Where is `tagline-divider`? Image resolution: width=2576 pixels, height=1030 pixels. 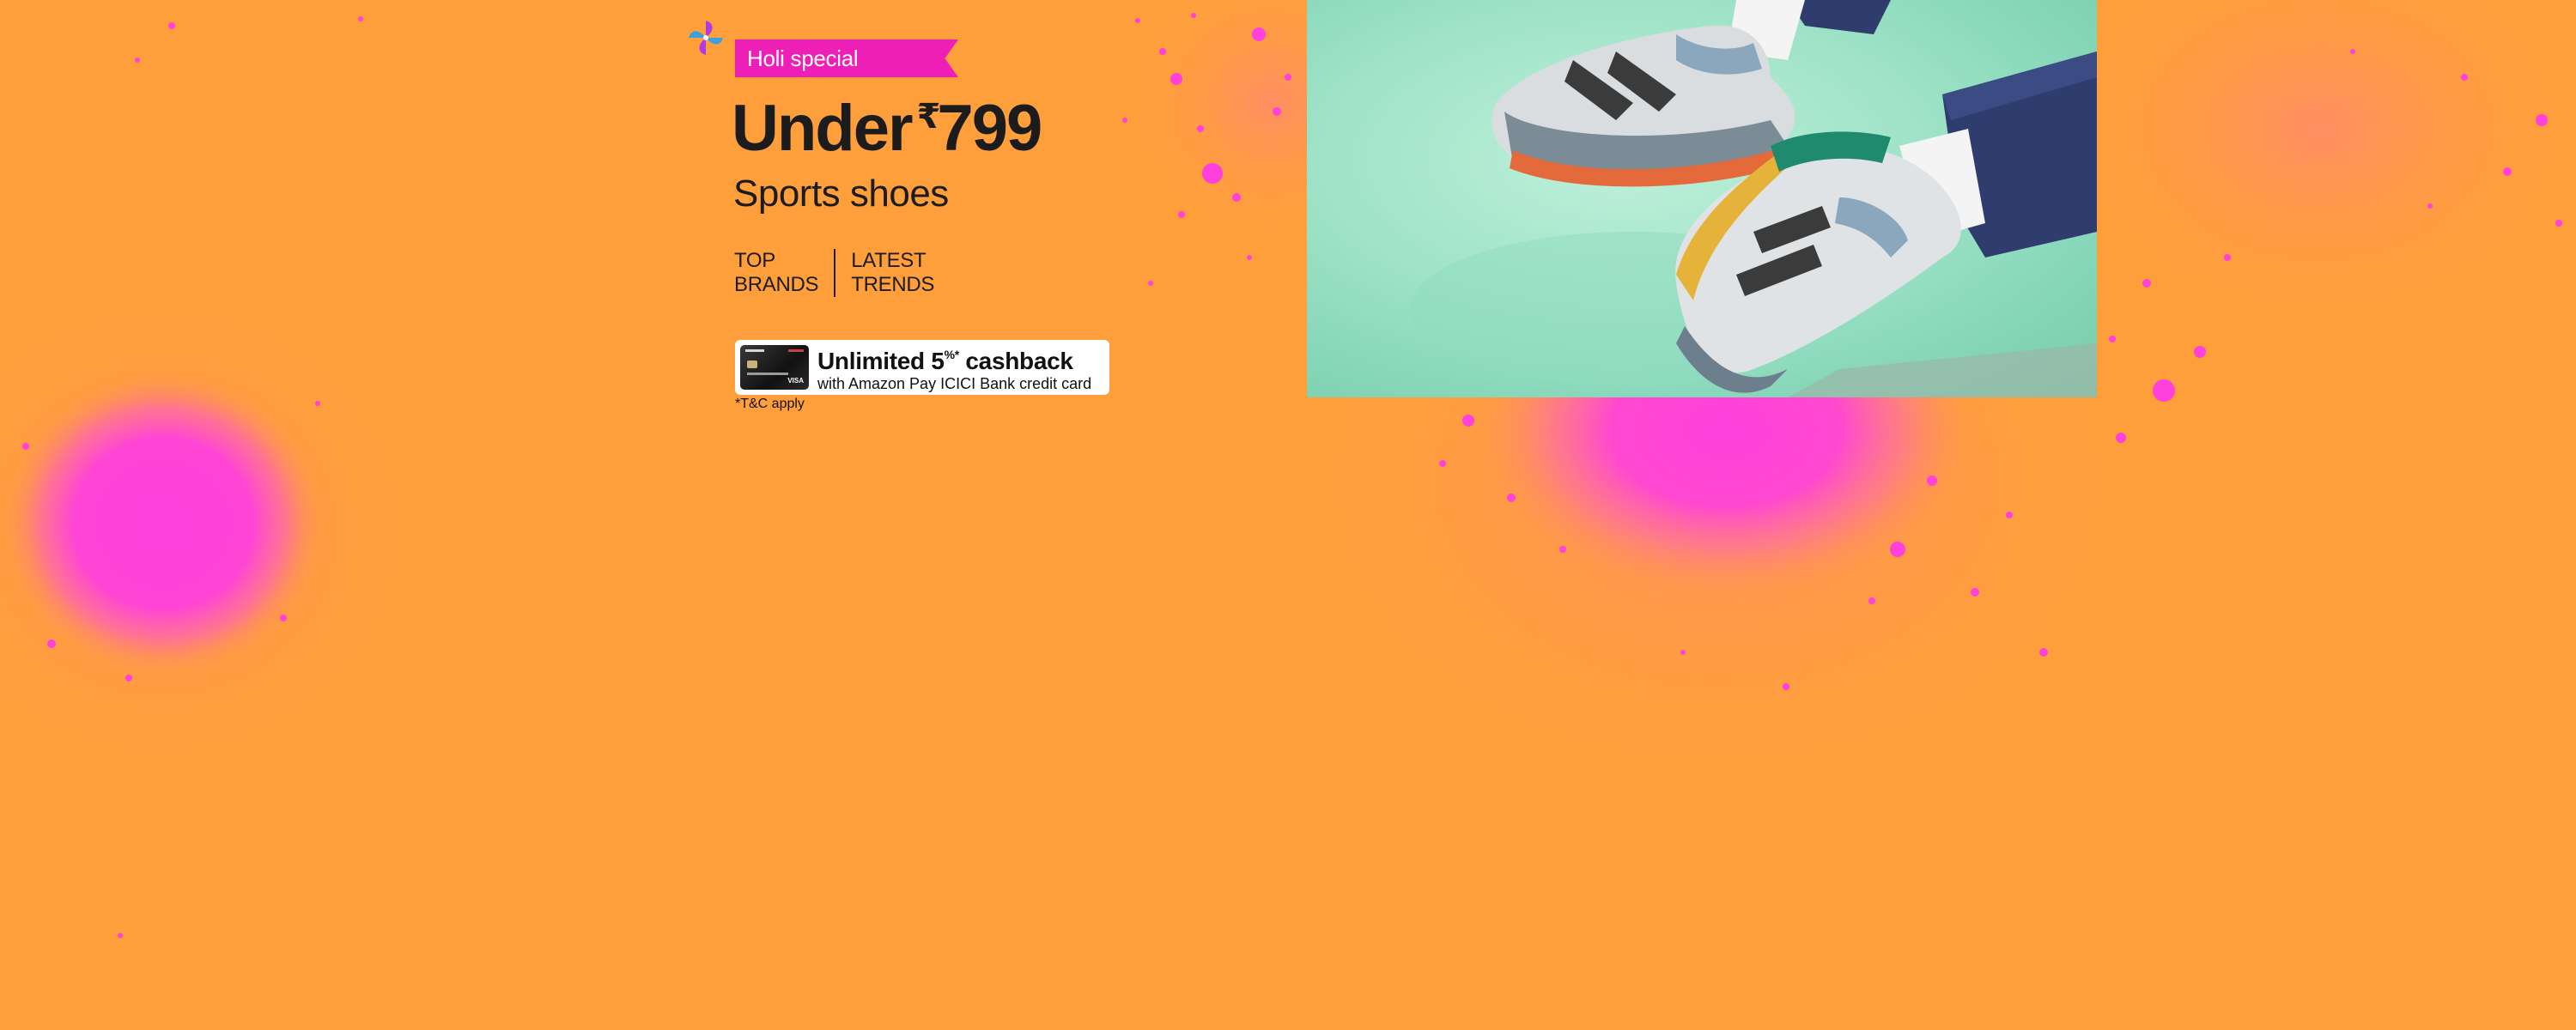 tagline-divider is located at coordinates (835, 273).